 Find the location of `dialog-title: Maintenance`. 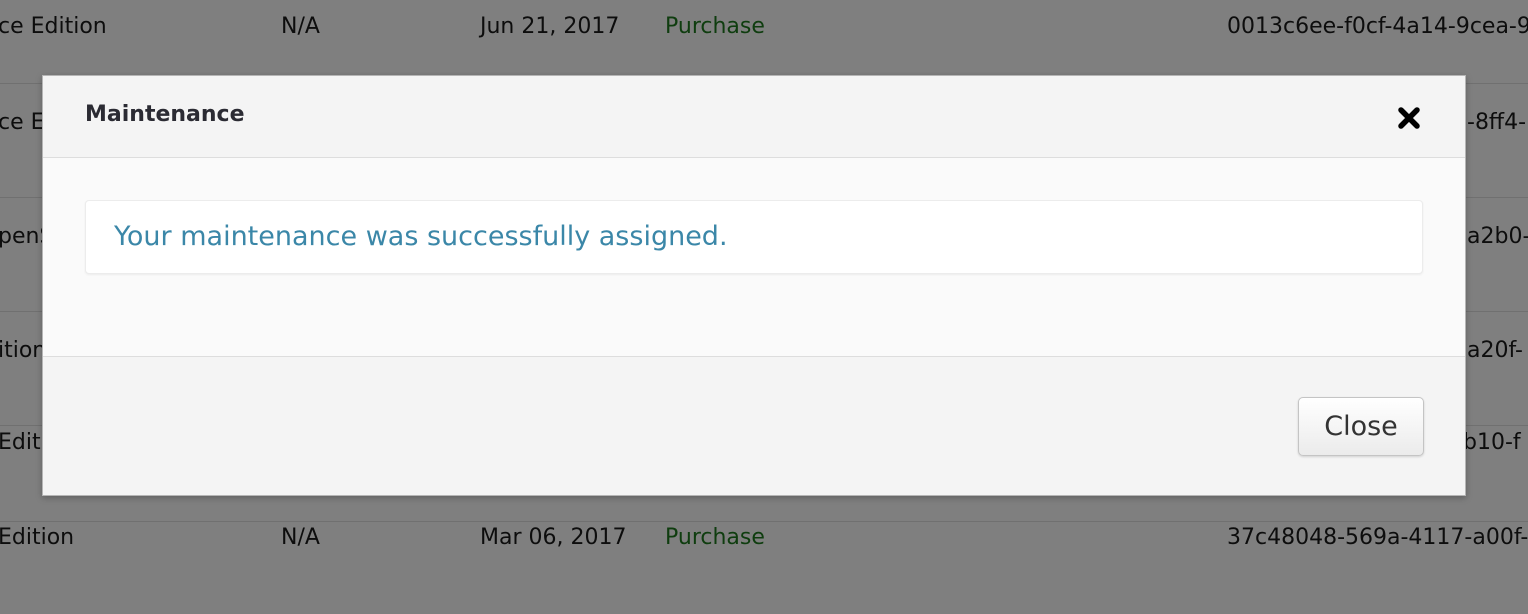

dialog-title: Maintenance is located at coordinates (165, 114).